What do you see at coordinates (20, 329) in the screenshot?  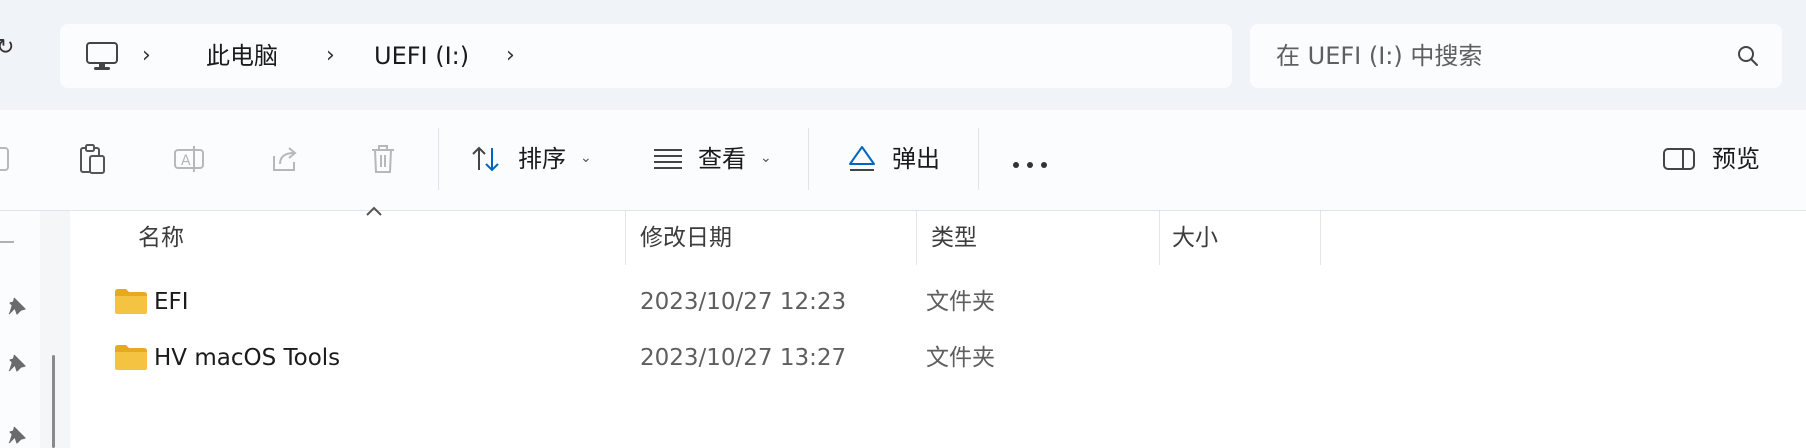 I see `navigation-pane` at bounding box center [20, 329].